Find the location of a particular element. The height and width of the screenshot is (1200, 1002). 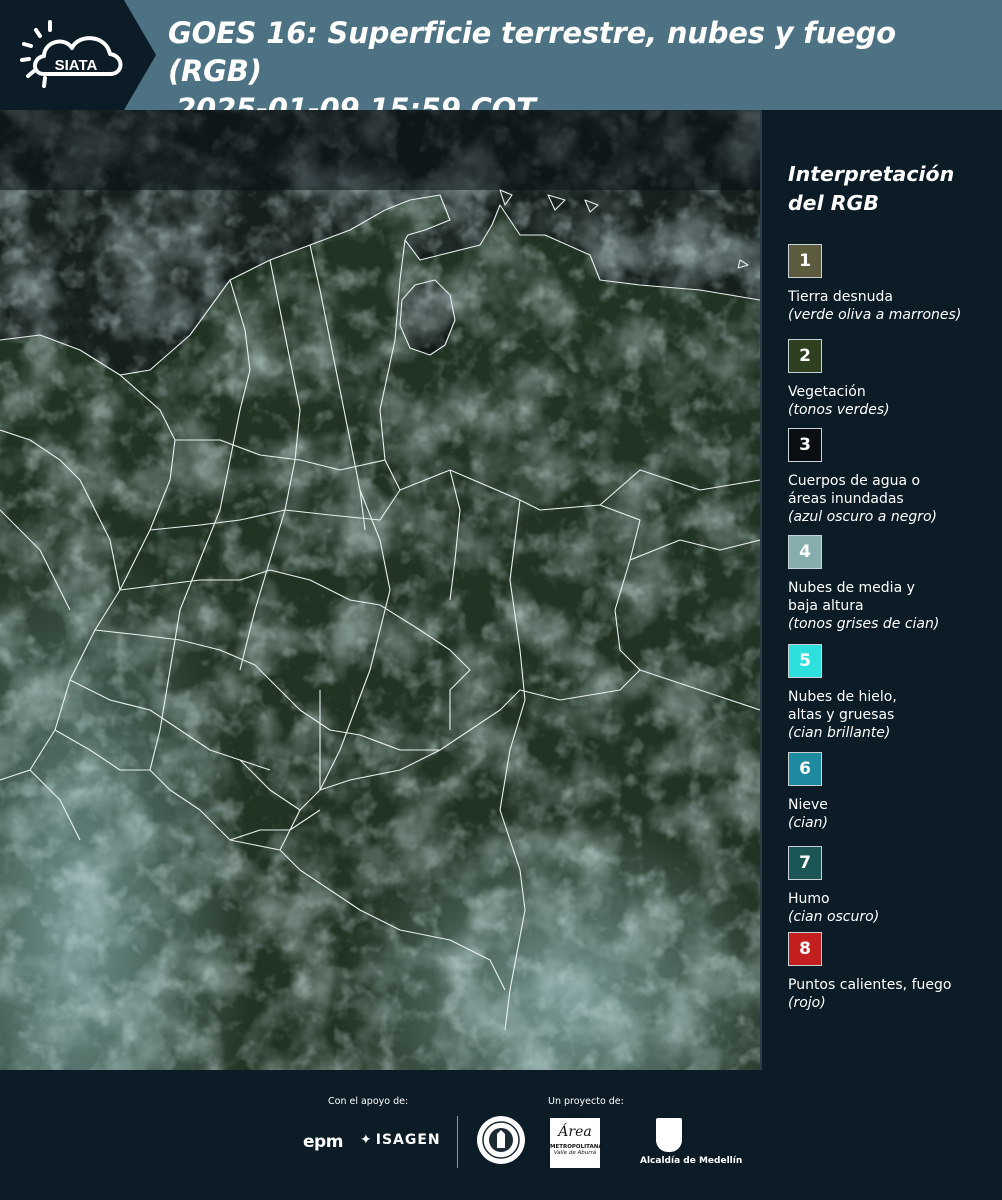

legend-swatch: 7 is located at coordinates (805, 863).